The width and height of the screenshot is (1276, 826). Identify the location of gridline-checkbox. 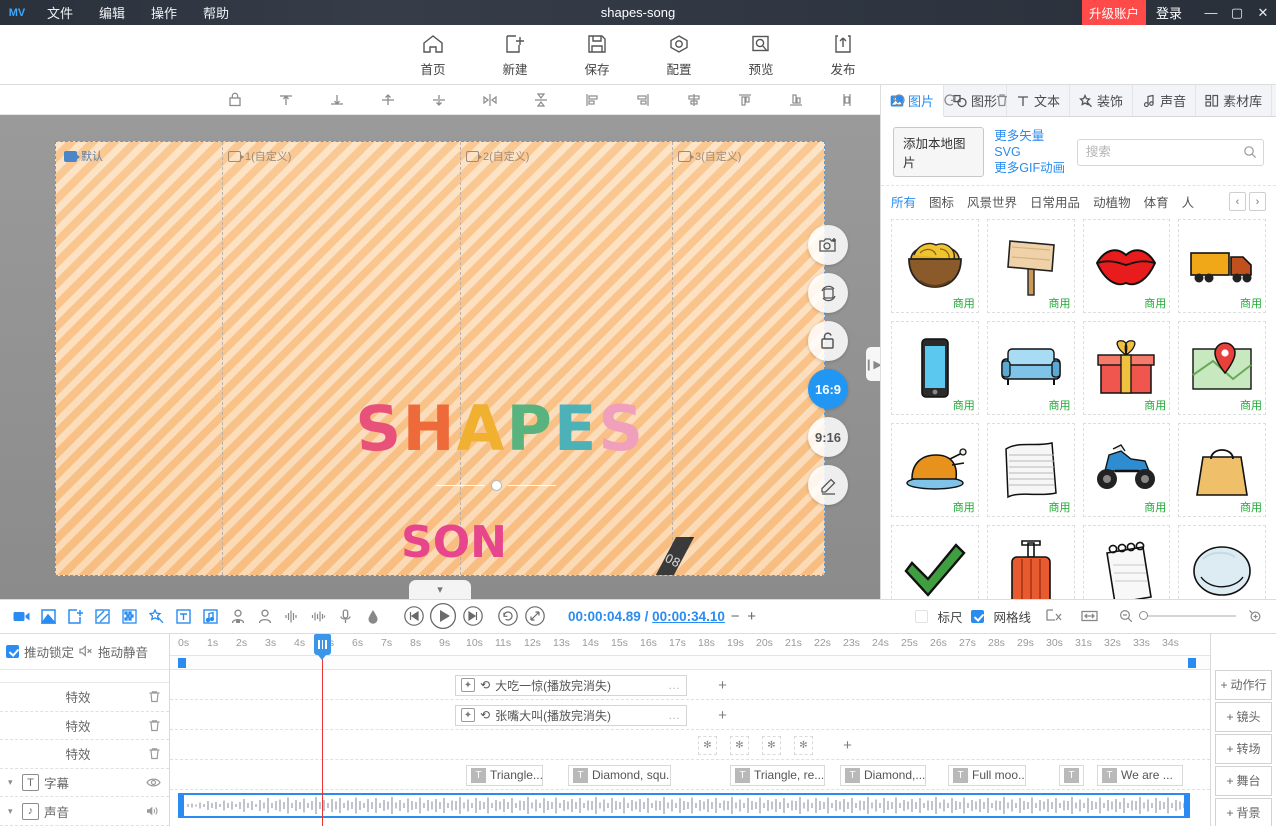
(978, 616).